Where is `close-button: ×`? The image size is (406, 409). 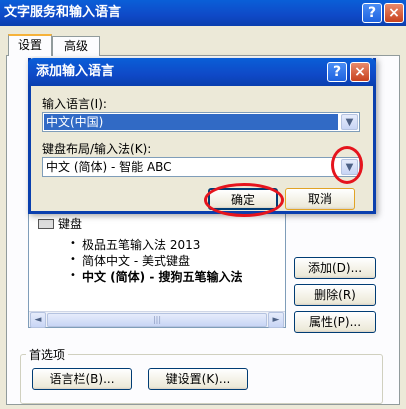 close-button: × is located at coordinates (394, 13).